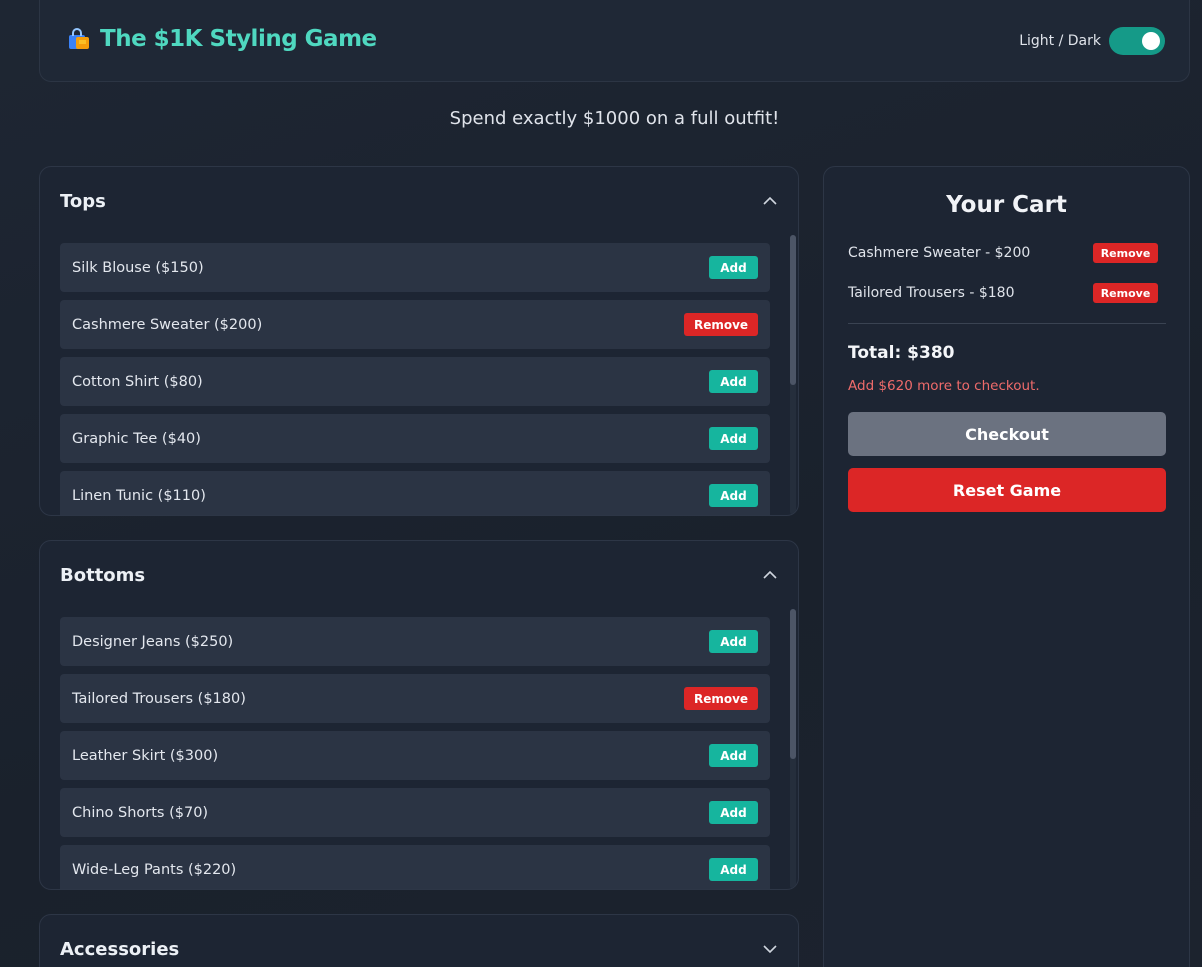 This screenshot has height=967, width=1202. I want to click on cart-title: Your Cart, so click(1006, 205).